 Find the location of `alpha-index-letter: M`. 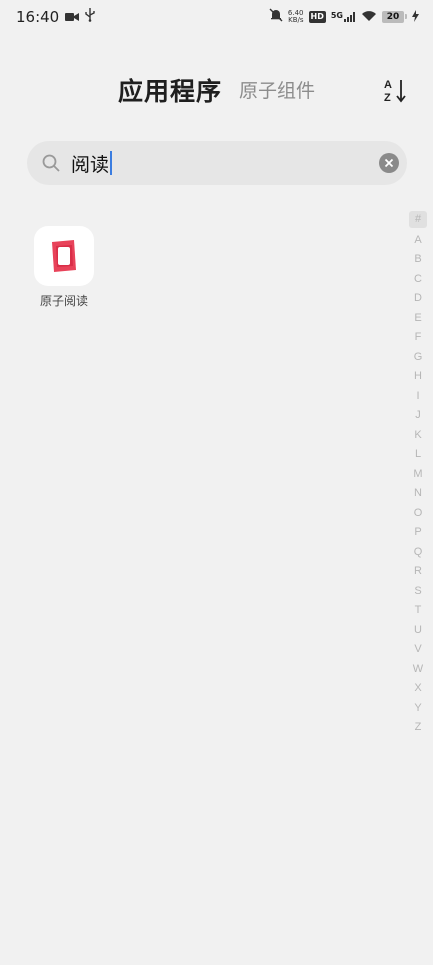

alpha-index-letter: M is located at coordinates (418, 475).